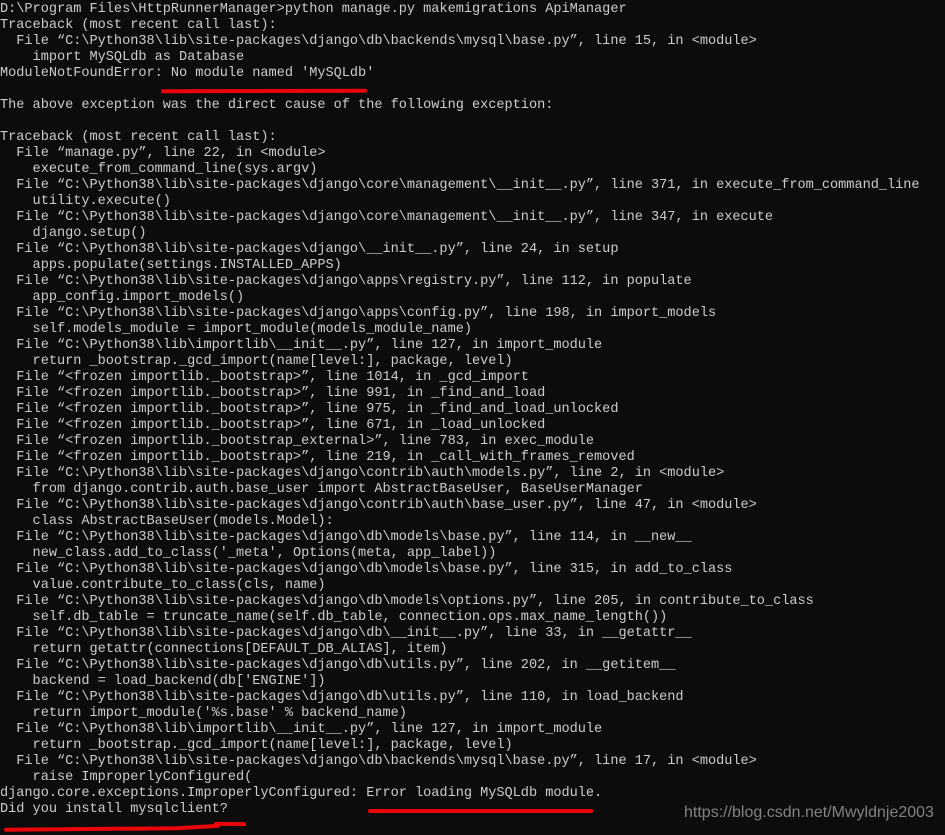  Describe the element at coordinates (163, 153) in the screenshot. I see `console-line: File “manage.py”, line 22, in <module>` at that location.